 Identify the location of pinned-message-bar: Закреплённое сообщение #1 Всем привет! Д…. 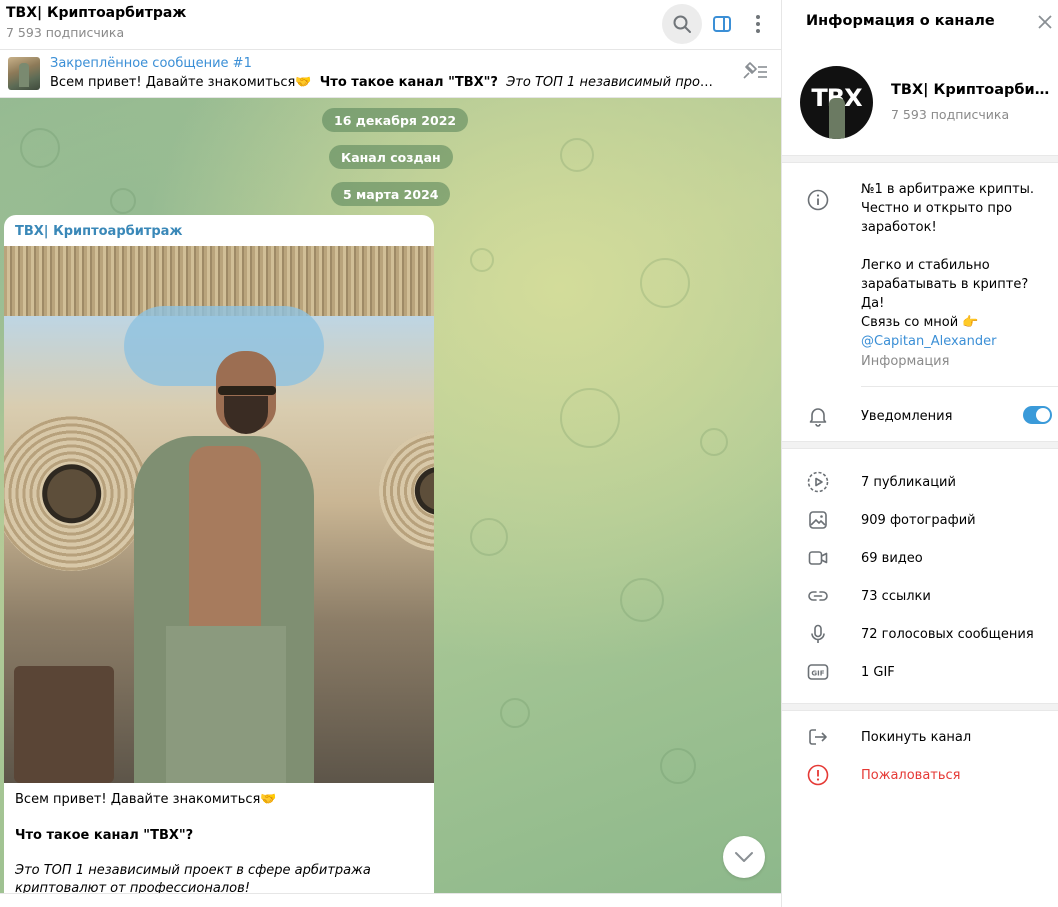
(390, 74).